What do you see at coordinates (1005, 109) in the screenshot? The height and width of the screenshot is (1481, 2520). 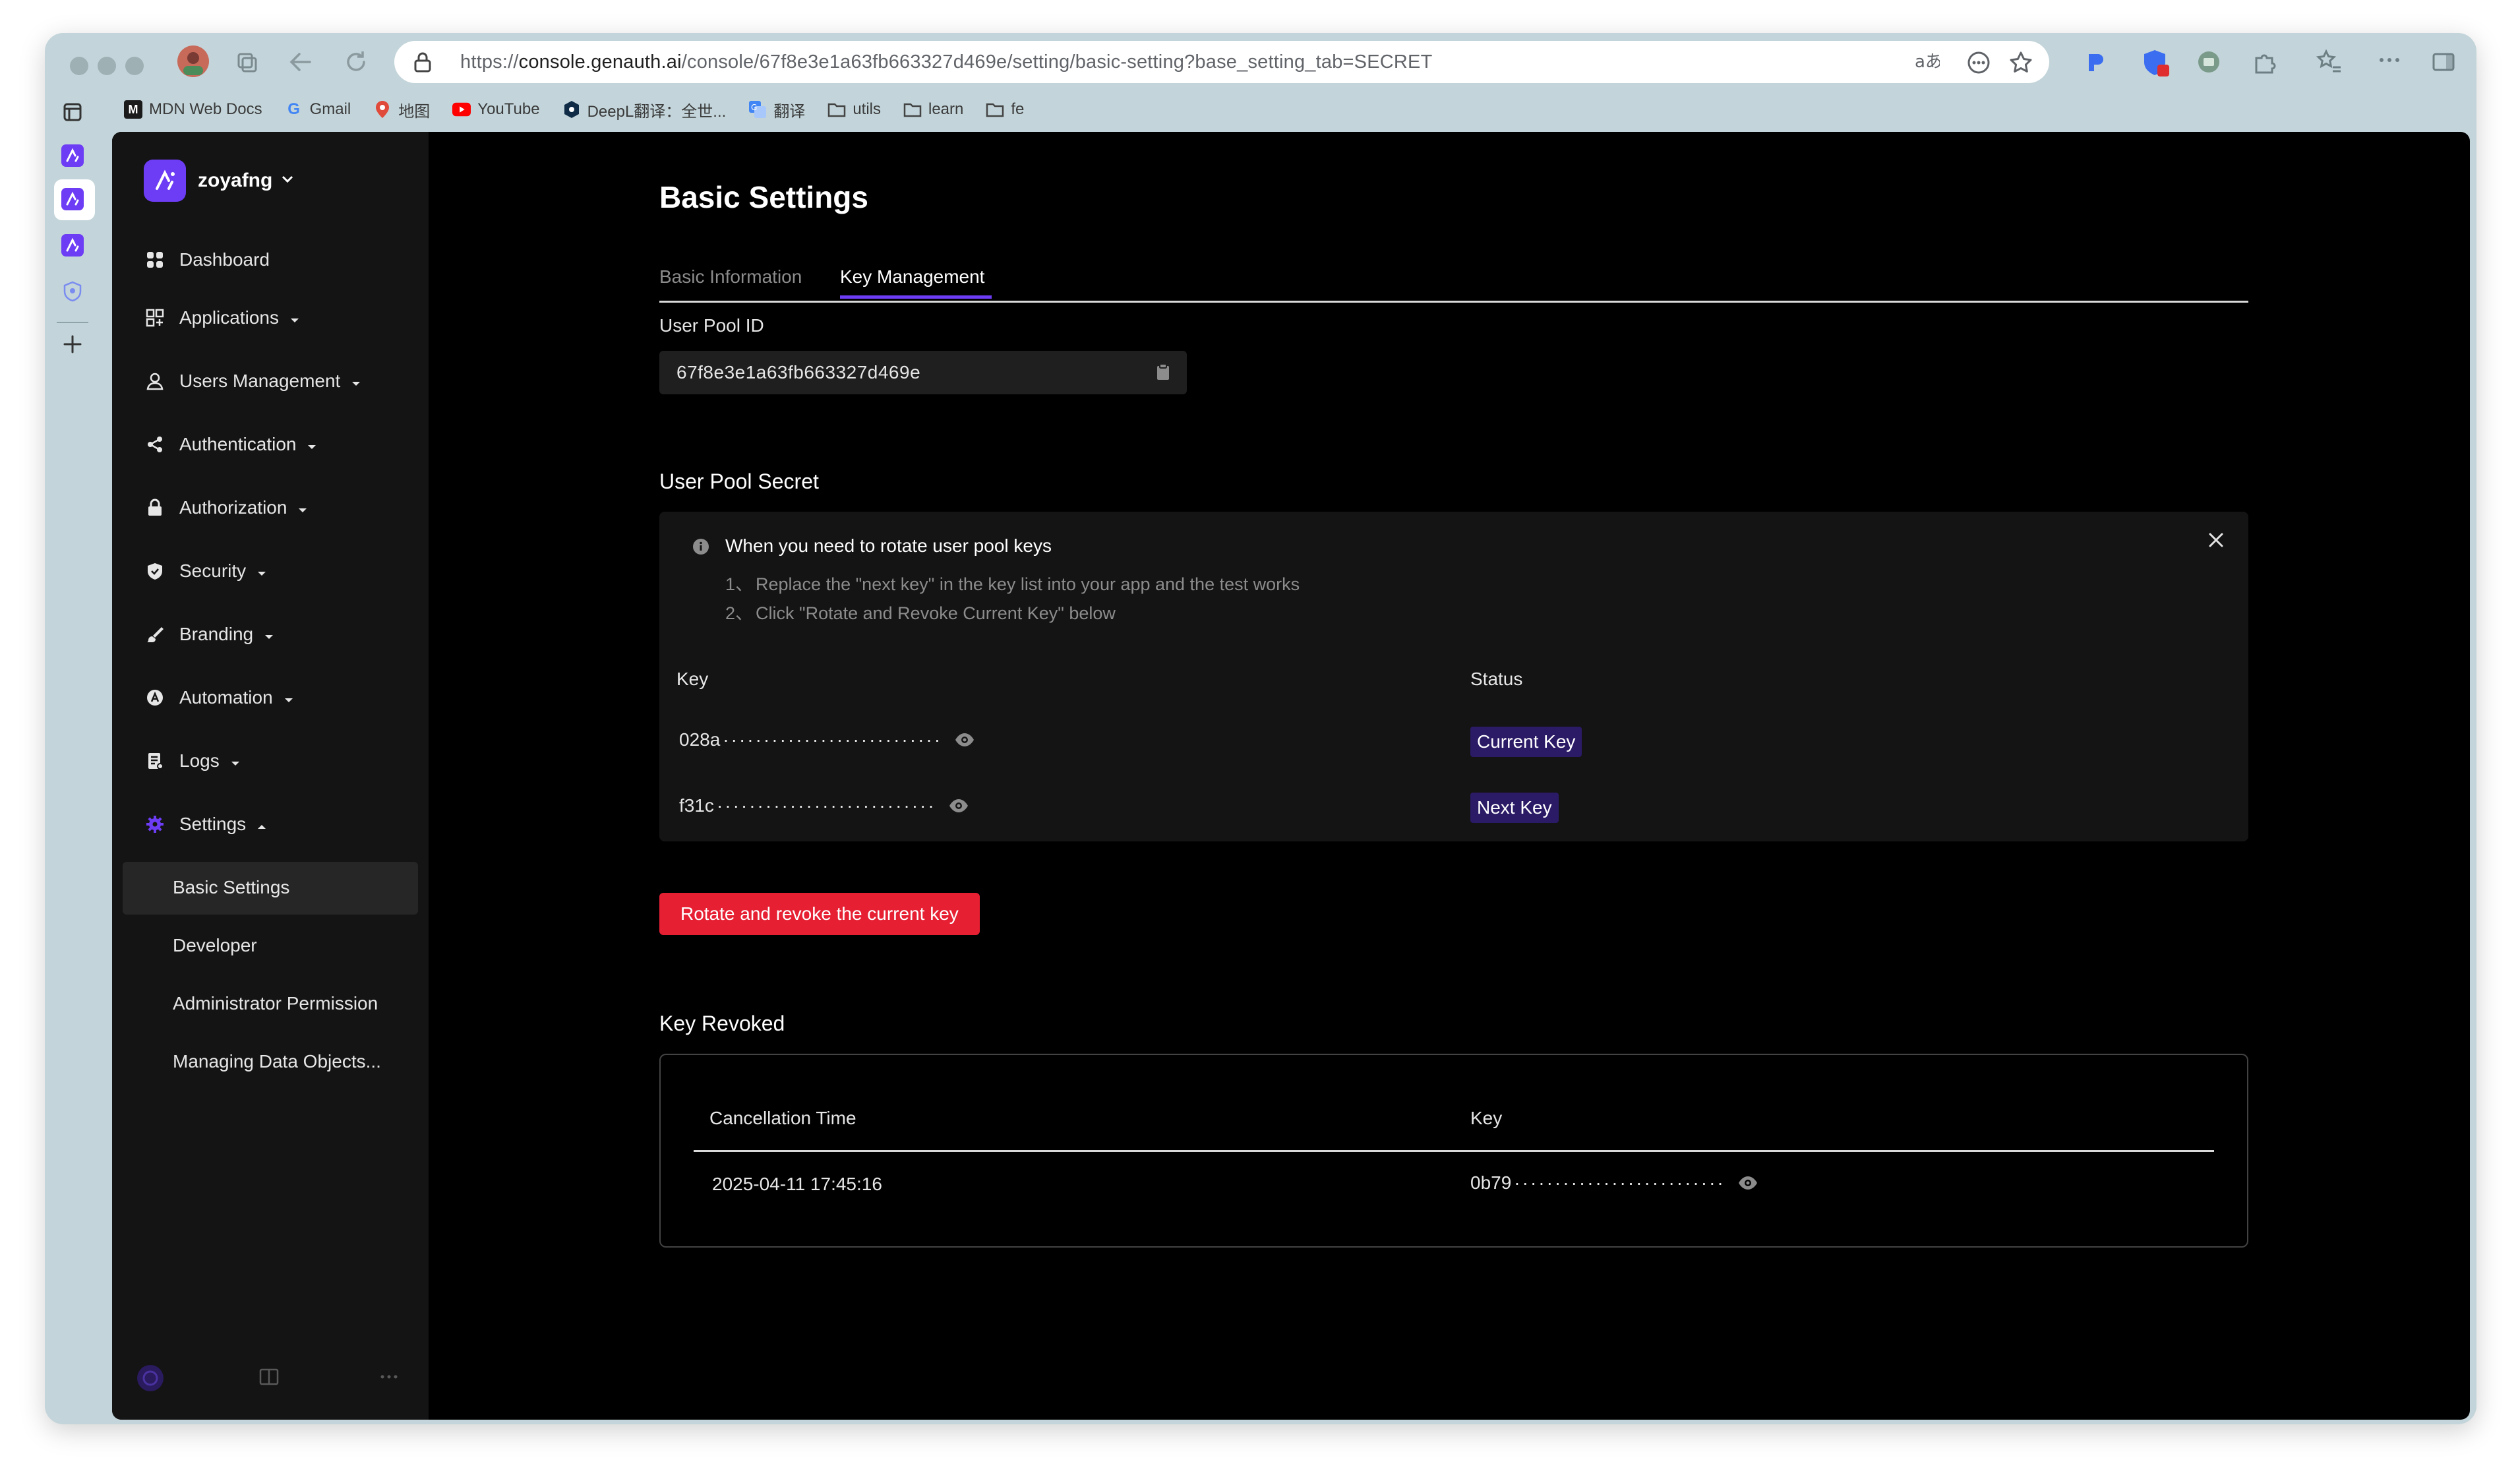 I see `bookmark-folder-fe: fe` at bounding box center [1005, 109].